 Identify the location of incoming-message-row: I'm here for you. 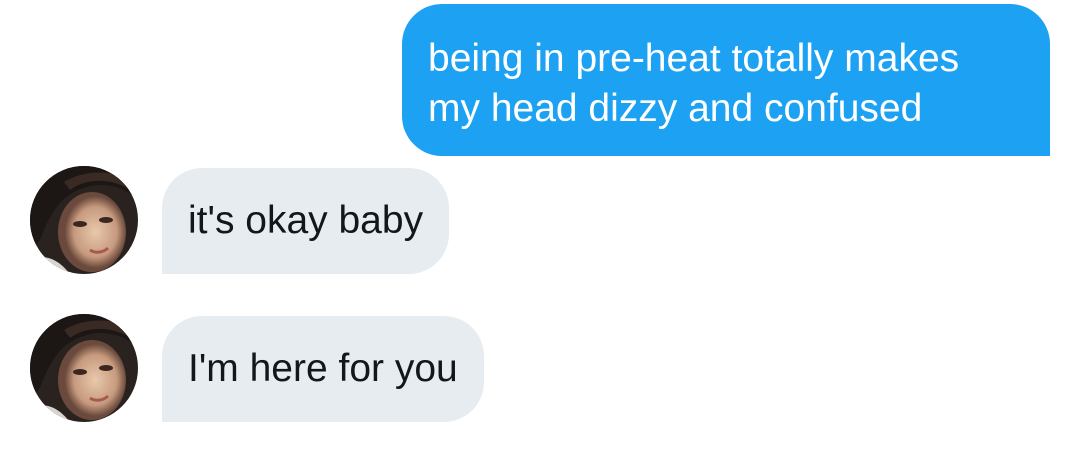
(257, 368).